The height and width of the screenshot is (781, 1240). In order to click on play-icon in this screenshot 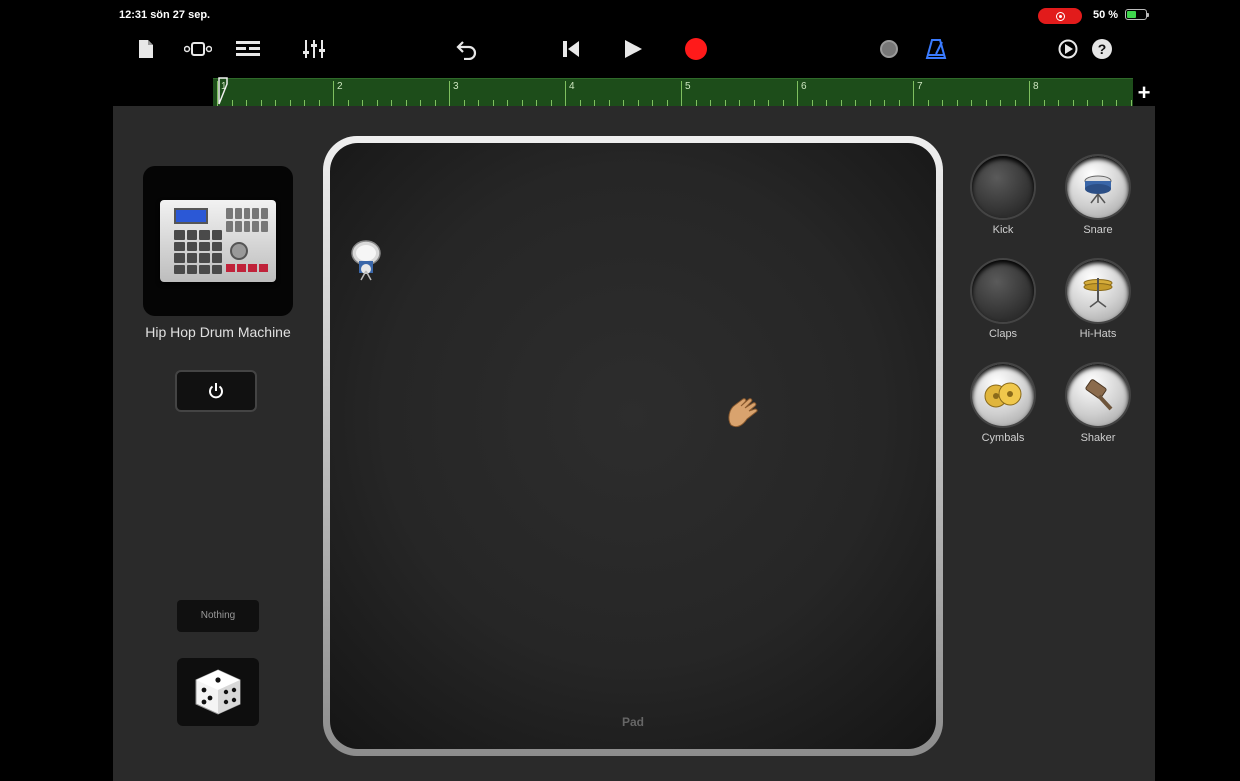, I will do `click(633, 49)`.